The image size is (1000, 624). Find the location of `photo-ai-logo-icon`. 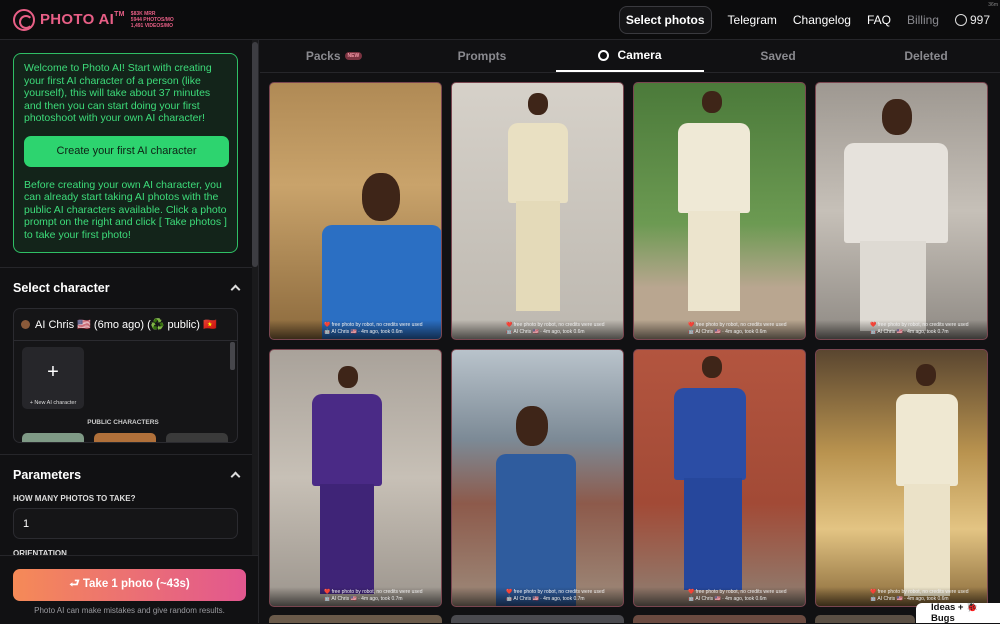

photo-ai-logo-icon is located at coordinates (24, 19).